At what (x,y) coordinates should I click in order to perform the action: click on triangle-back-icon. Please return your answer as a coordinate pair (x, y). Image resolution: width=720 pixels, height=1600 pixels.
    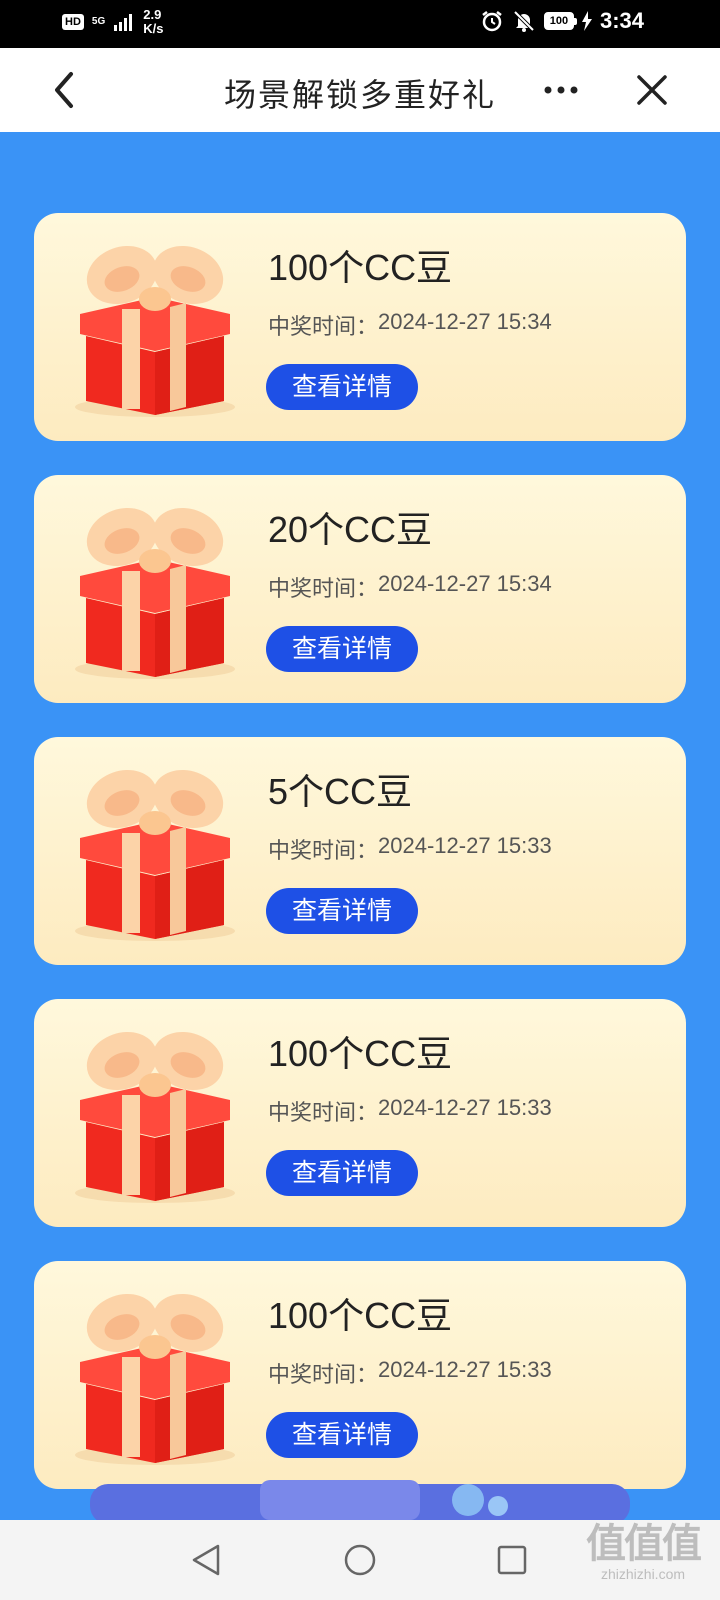
    Looking at the image, I should click on (206, 1560).